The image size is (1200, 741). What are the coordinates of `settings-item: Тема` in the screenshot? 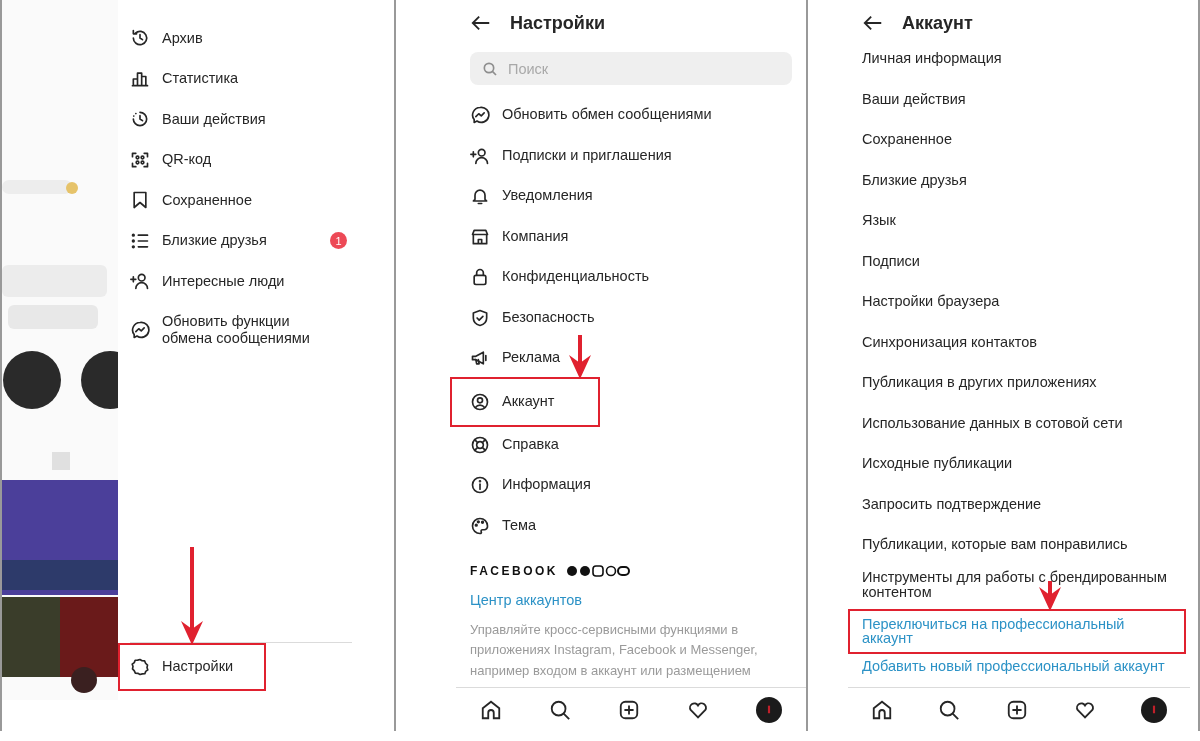 It's located at (631, 525).